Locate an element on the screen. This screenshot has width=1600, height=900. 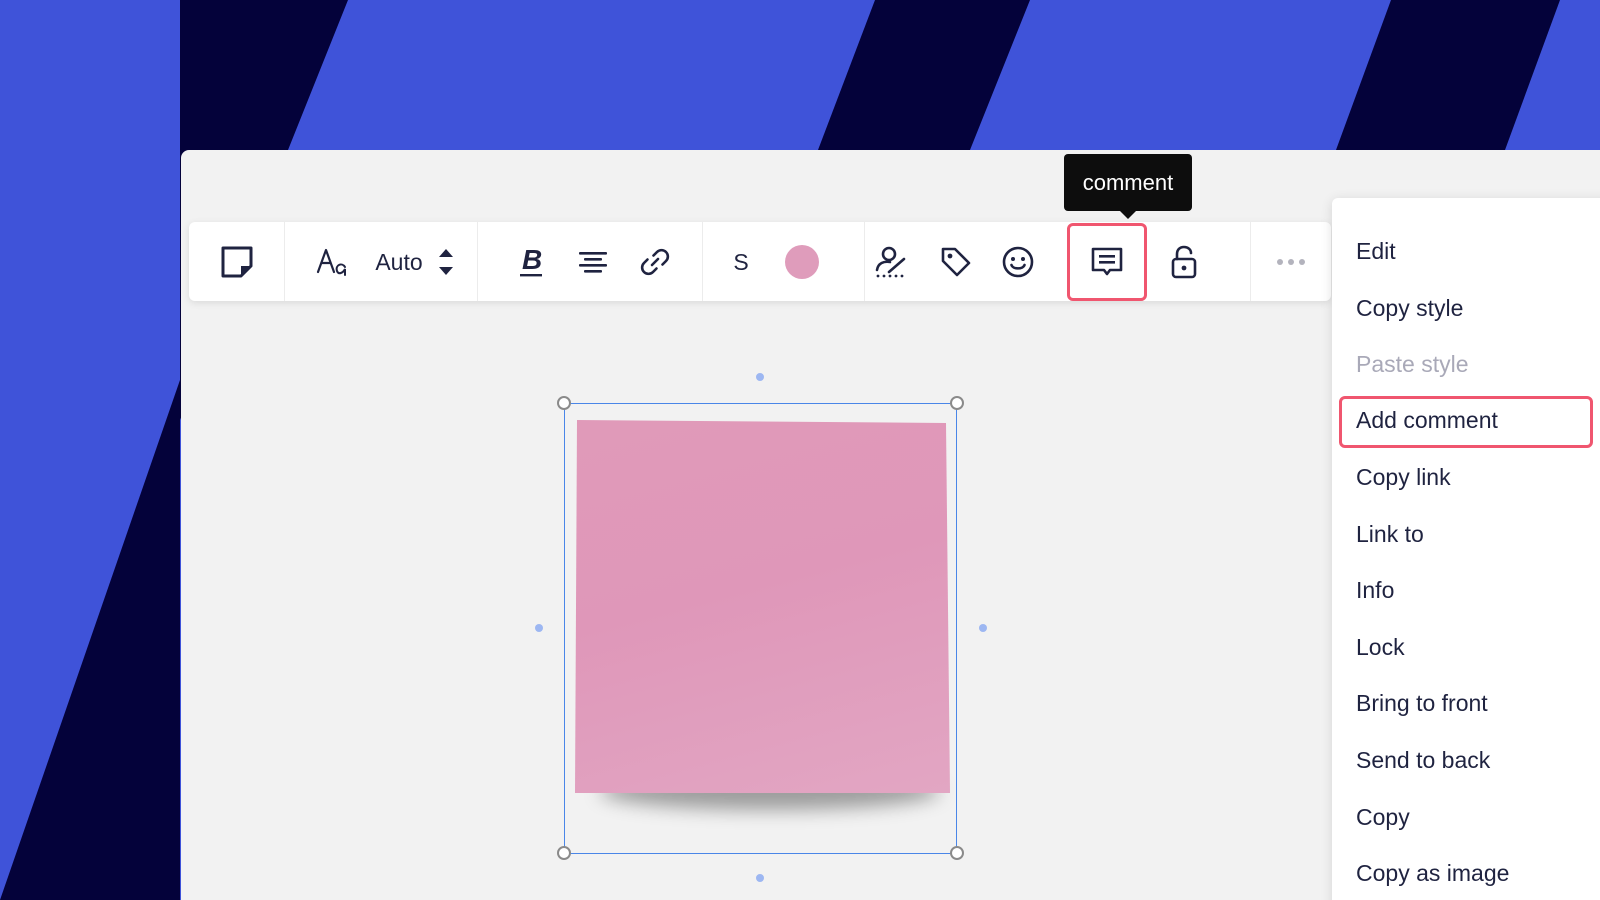
sticky-note-icon is located at coordinates (237, 262).